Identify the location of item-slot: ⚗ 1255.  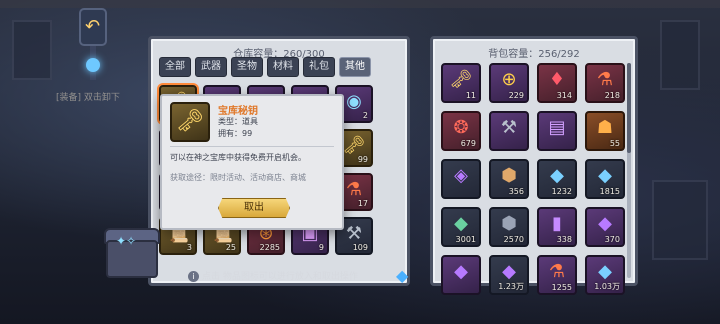
(557, 275).